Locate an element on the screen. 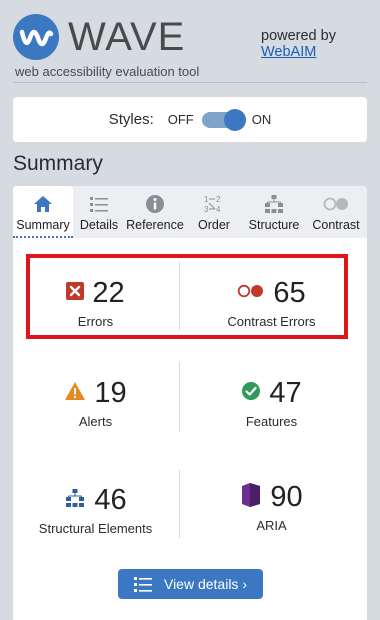 The width and height of the screenshot is (380, 620). tab-label: Details is located at coordinates (99, 225).